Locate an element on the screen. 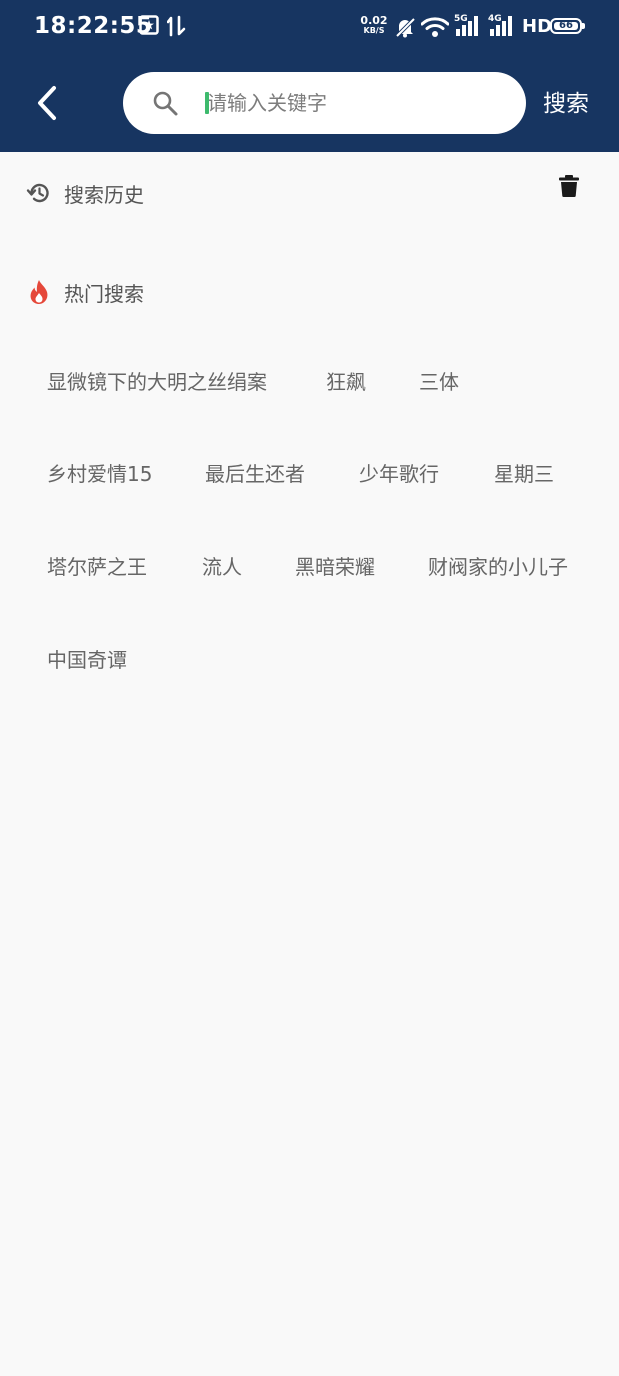 The image size is (619, 1376). data-transfer-icon is located at coordinates (176, 26).